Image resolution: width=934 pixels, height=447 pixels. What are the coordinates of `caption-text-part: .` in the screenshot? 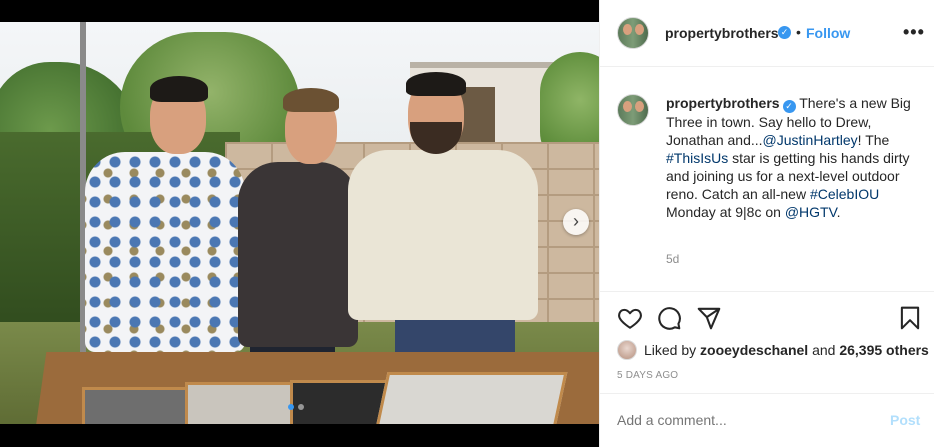 It's located at (838, 212).